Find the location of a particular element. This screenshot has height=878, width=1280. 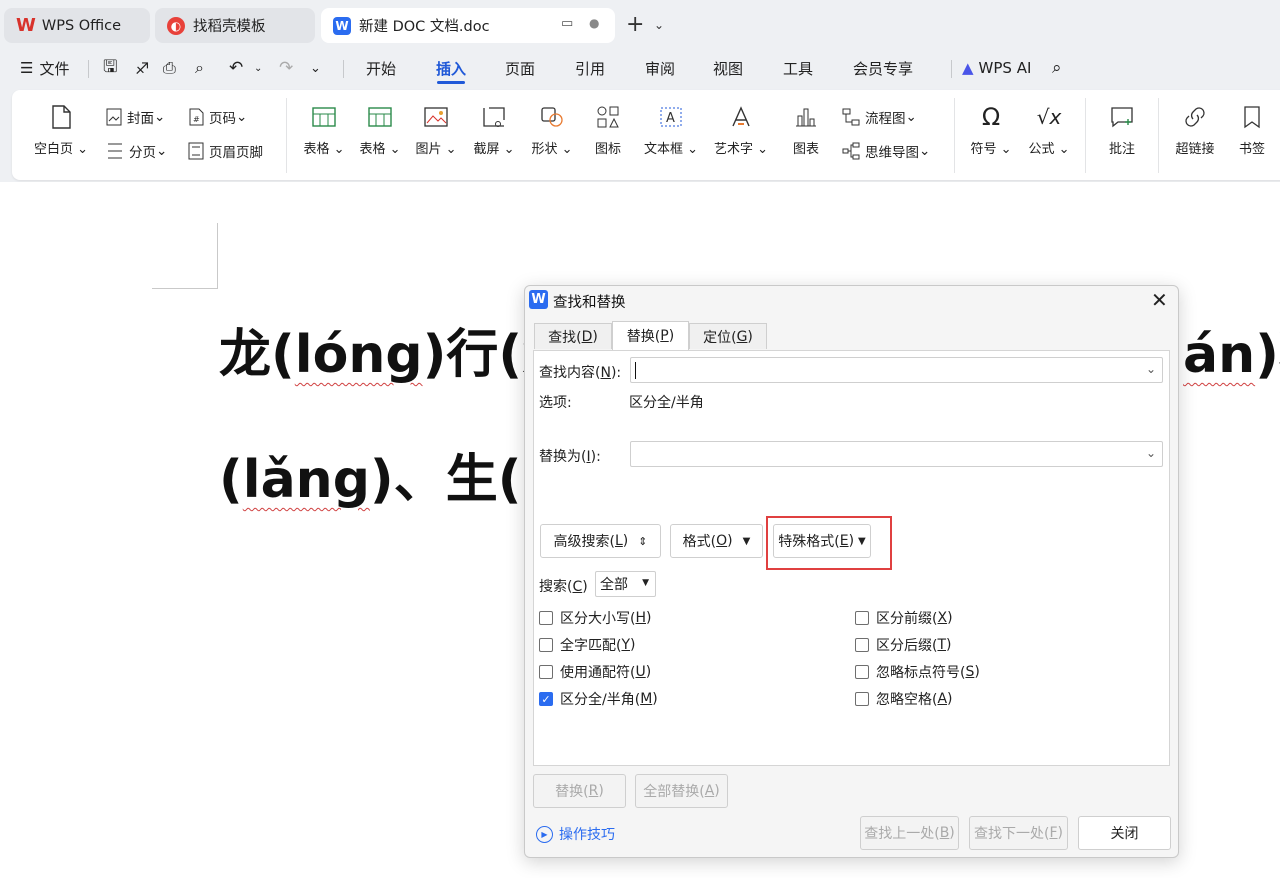

textbox-icon: A is located at coordinates (671, 117).